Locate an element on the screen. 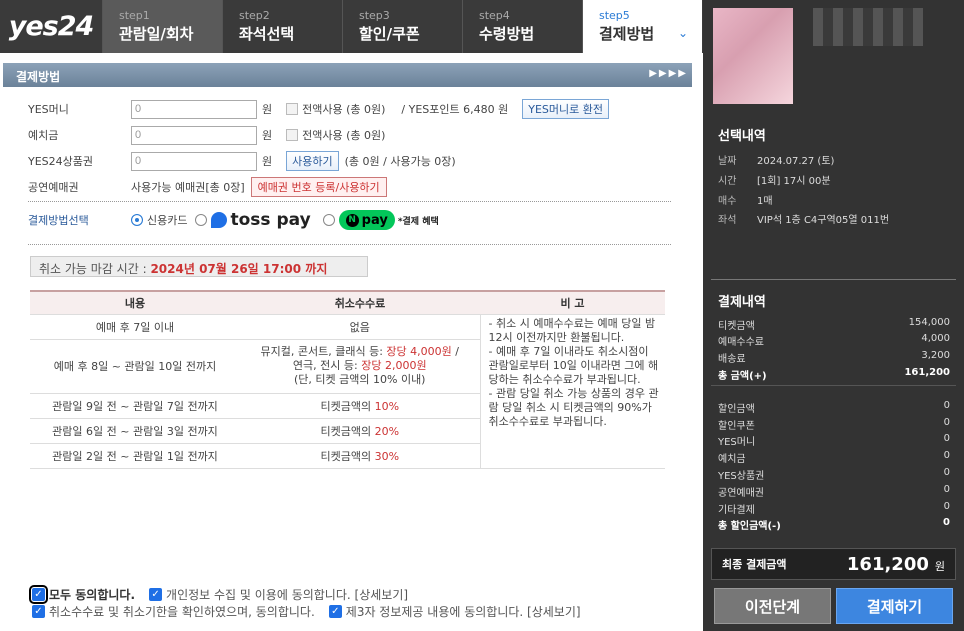 Image resolution: width=964 pixels, height=631 pixels. performance-poster is located at coordinates (753, 56).